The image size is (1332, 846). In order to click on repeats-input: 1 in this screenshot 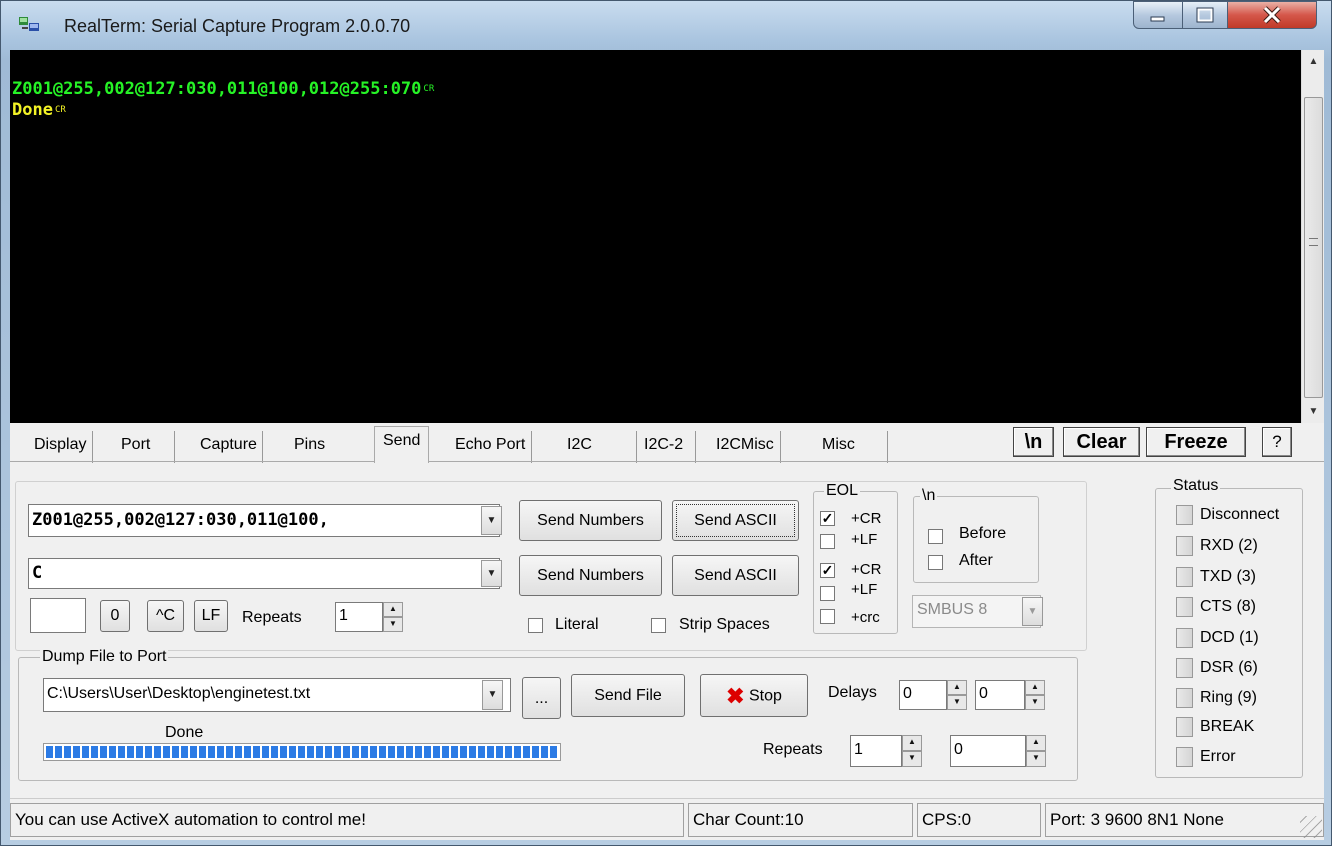, I will do `click(359, 617)`.